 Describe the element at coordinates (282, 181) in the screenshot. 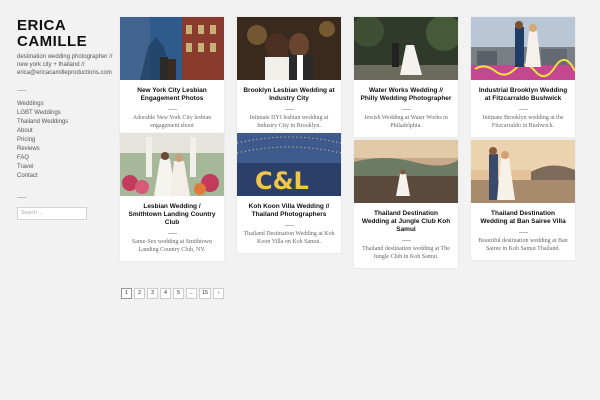

I see `svg-text: C&L` at that location.